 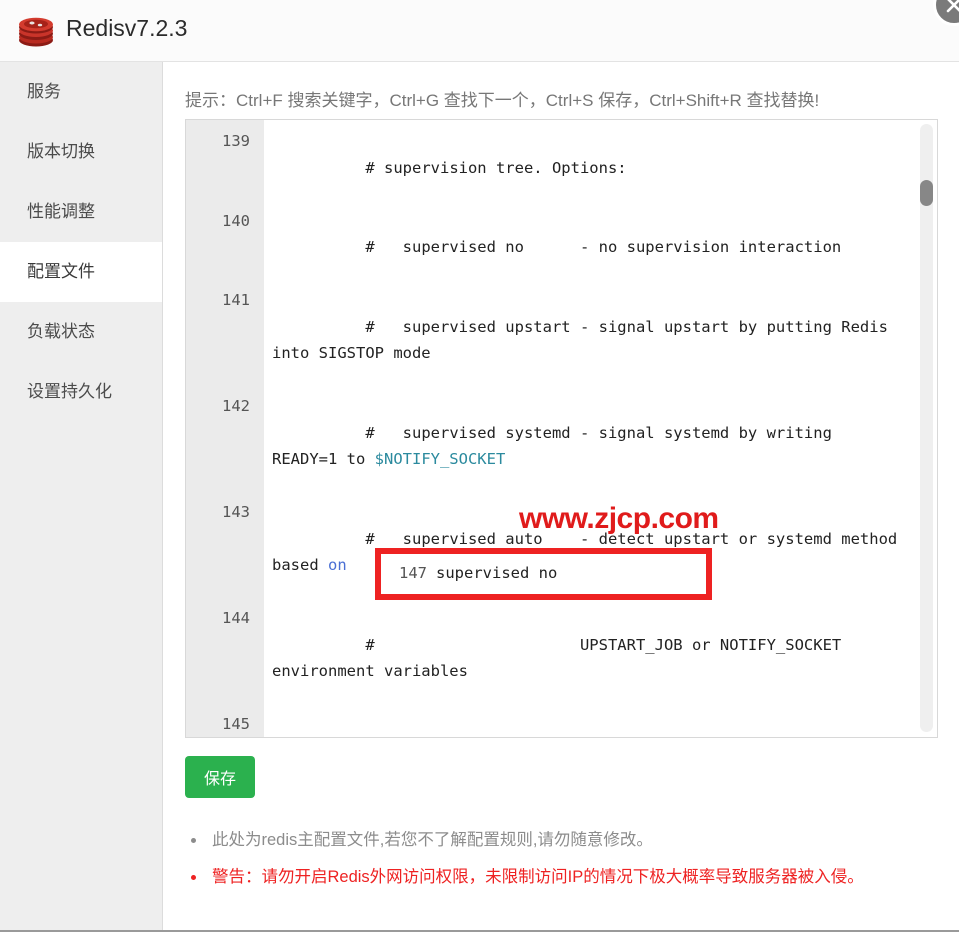 I want to click on line-number: 143, so click(x=236, y=512).